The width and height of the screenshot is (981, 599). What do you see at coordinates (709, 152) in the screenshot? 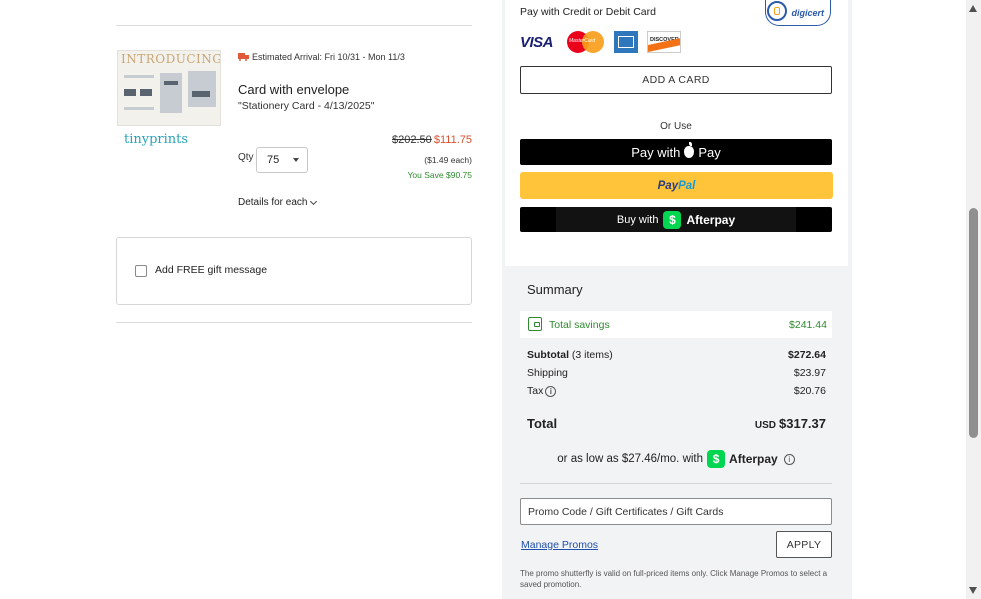
I see `apple-pay-suffix: Pay` at bounding box center [709, 152].